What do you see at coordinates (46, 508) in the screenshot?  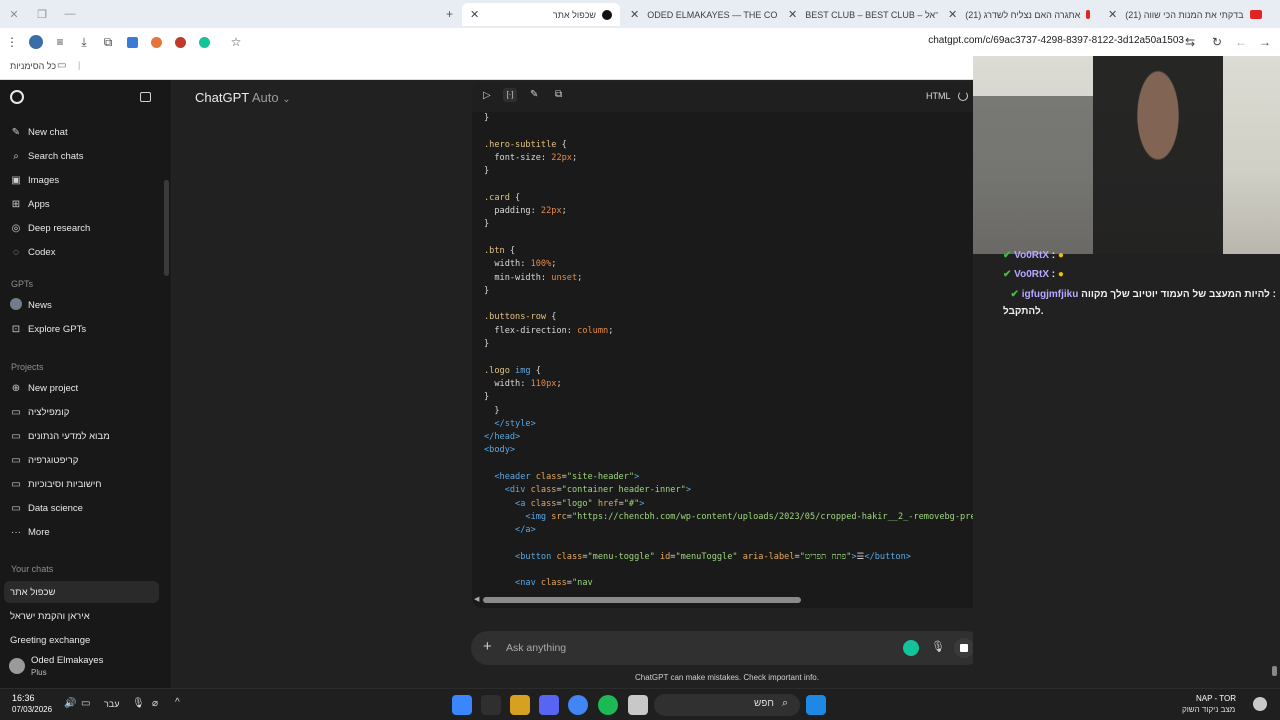 I see `sidebar-item-project: ▭ Data science` at bounding box center [46, 508].